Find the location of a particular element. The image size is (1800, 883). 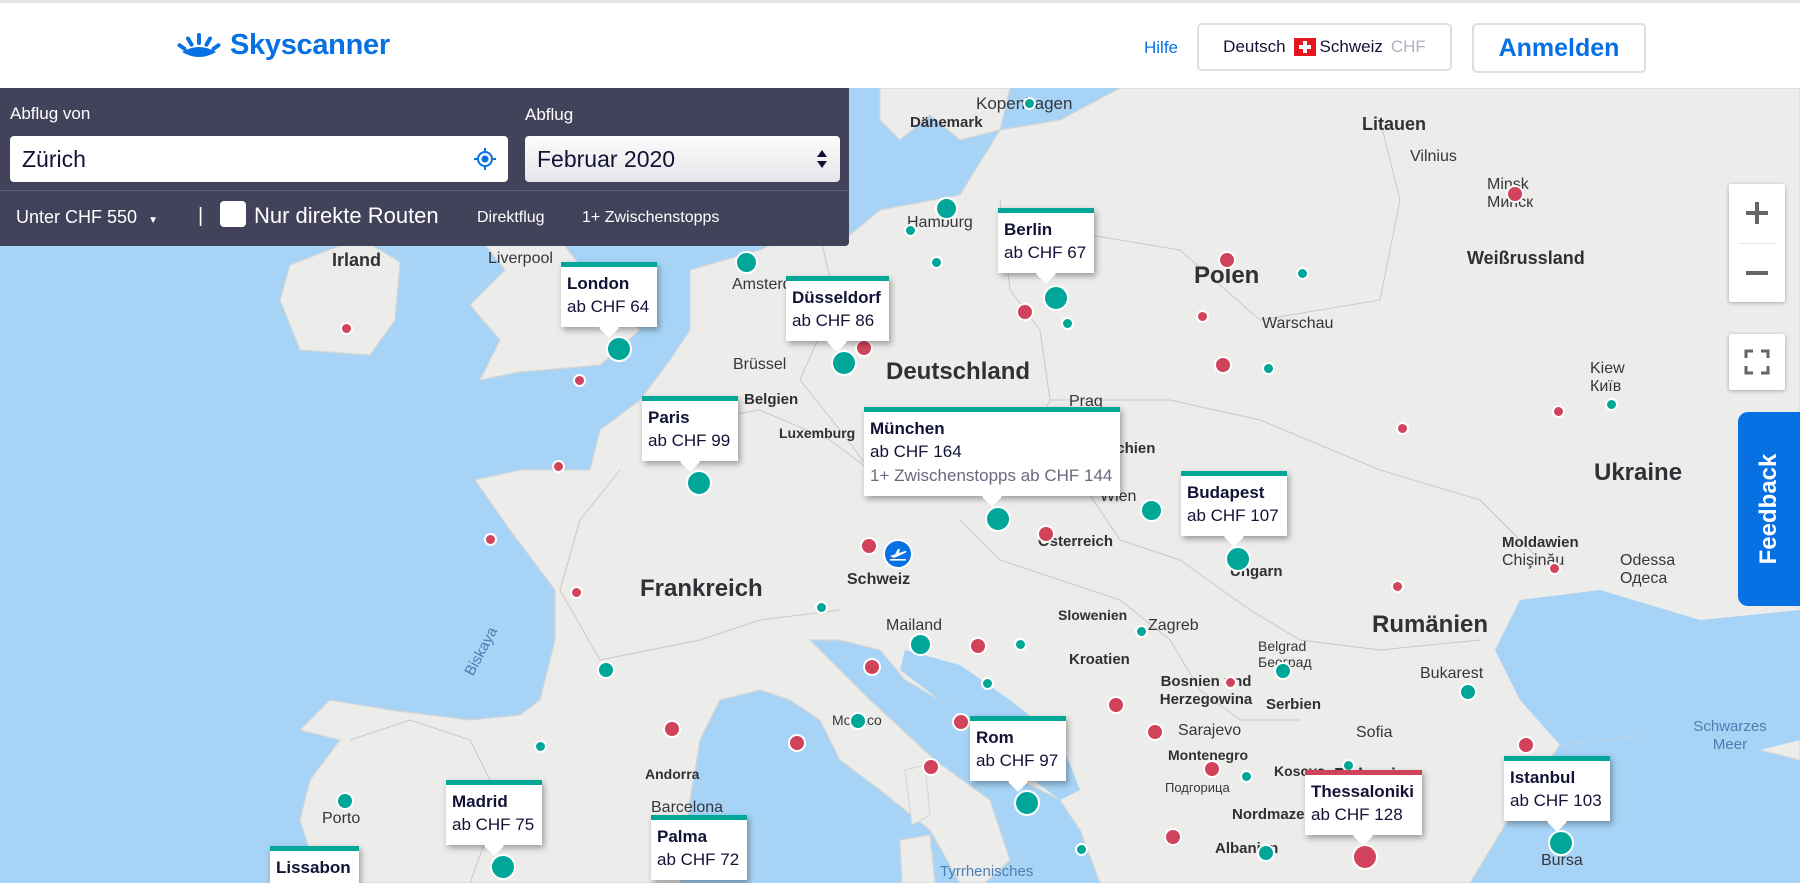

locate-me-icon is located at coordinates (485, 159).